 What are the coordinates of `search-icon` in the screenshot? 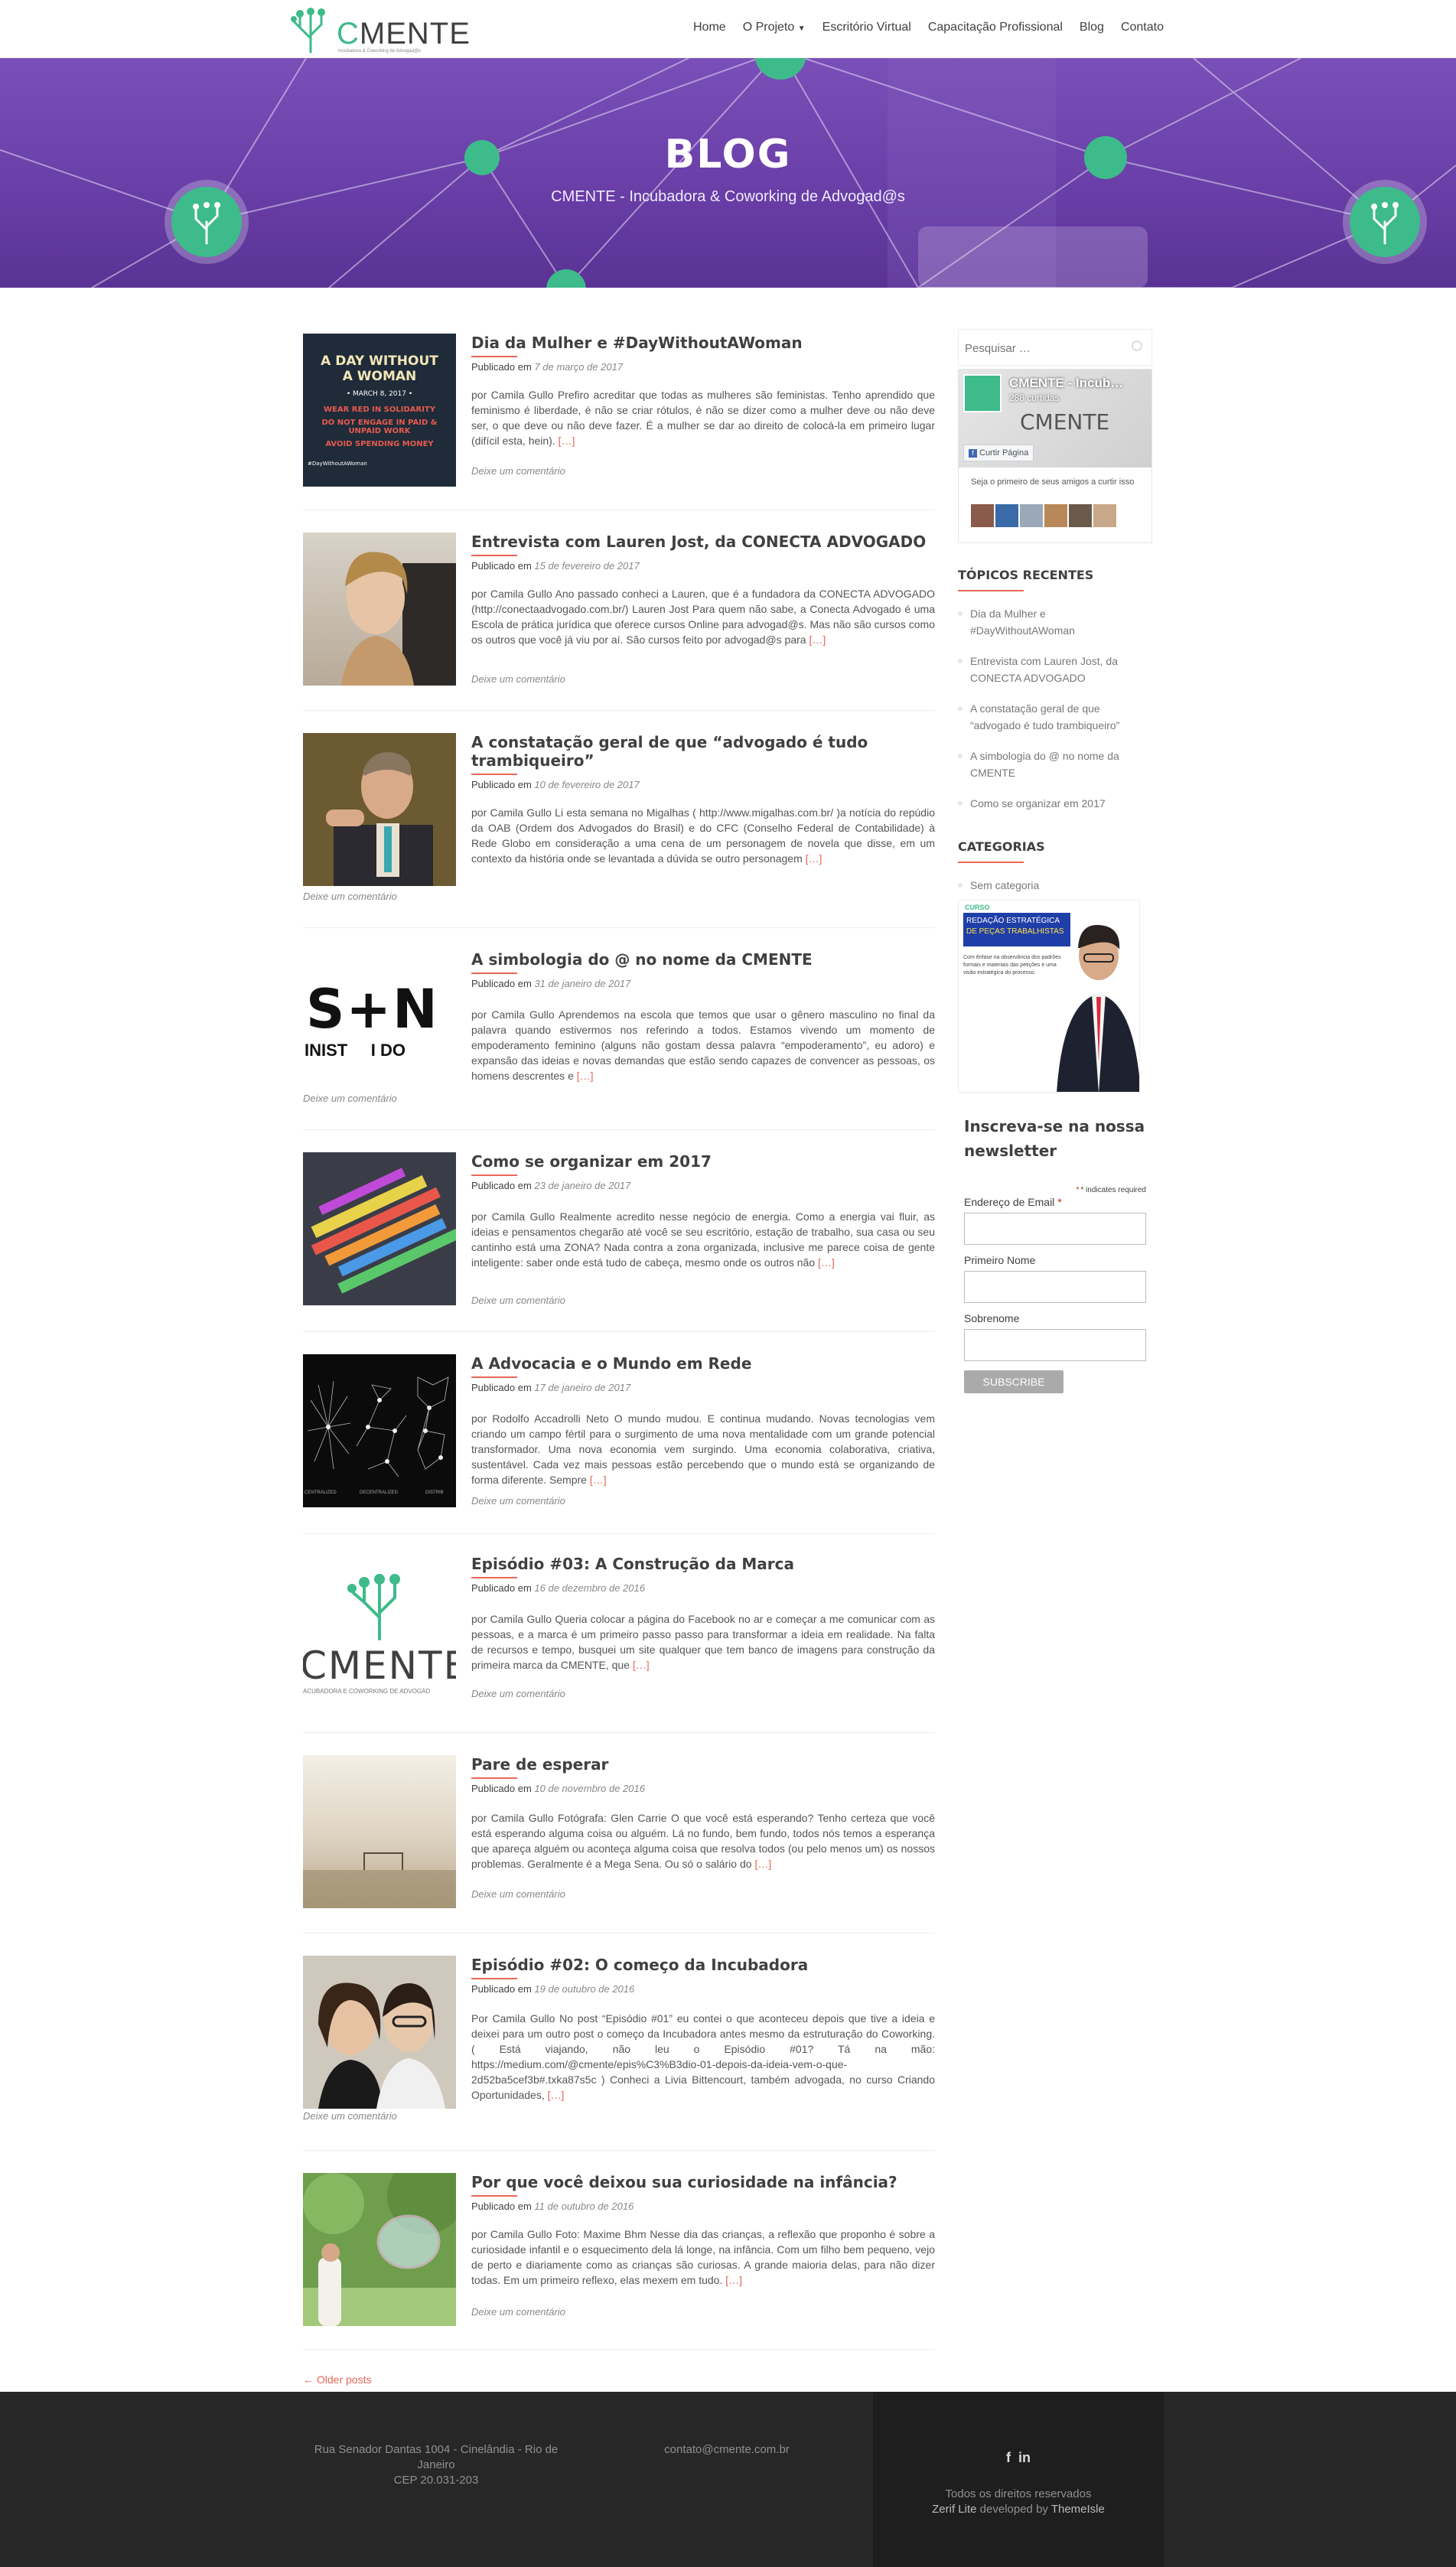 It's located at (1137, 345).